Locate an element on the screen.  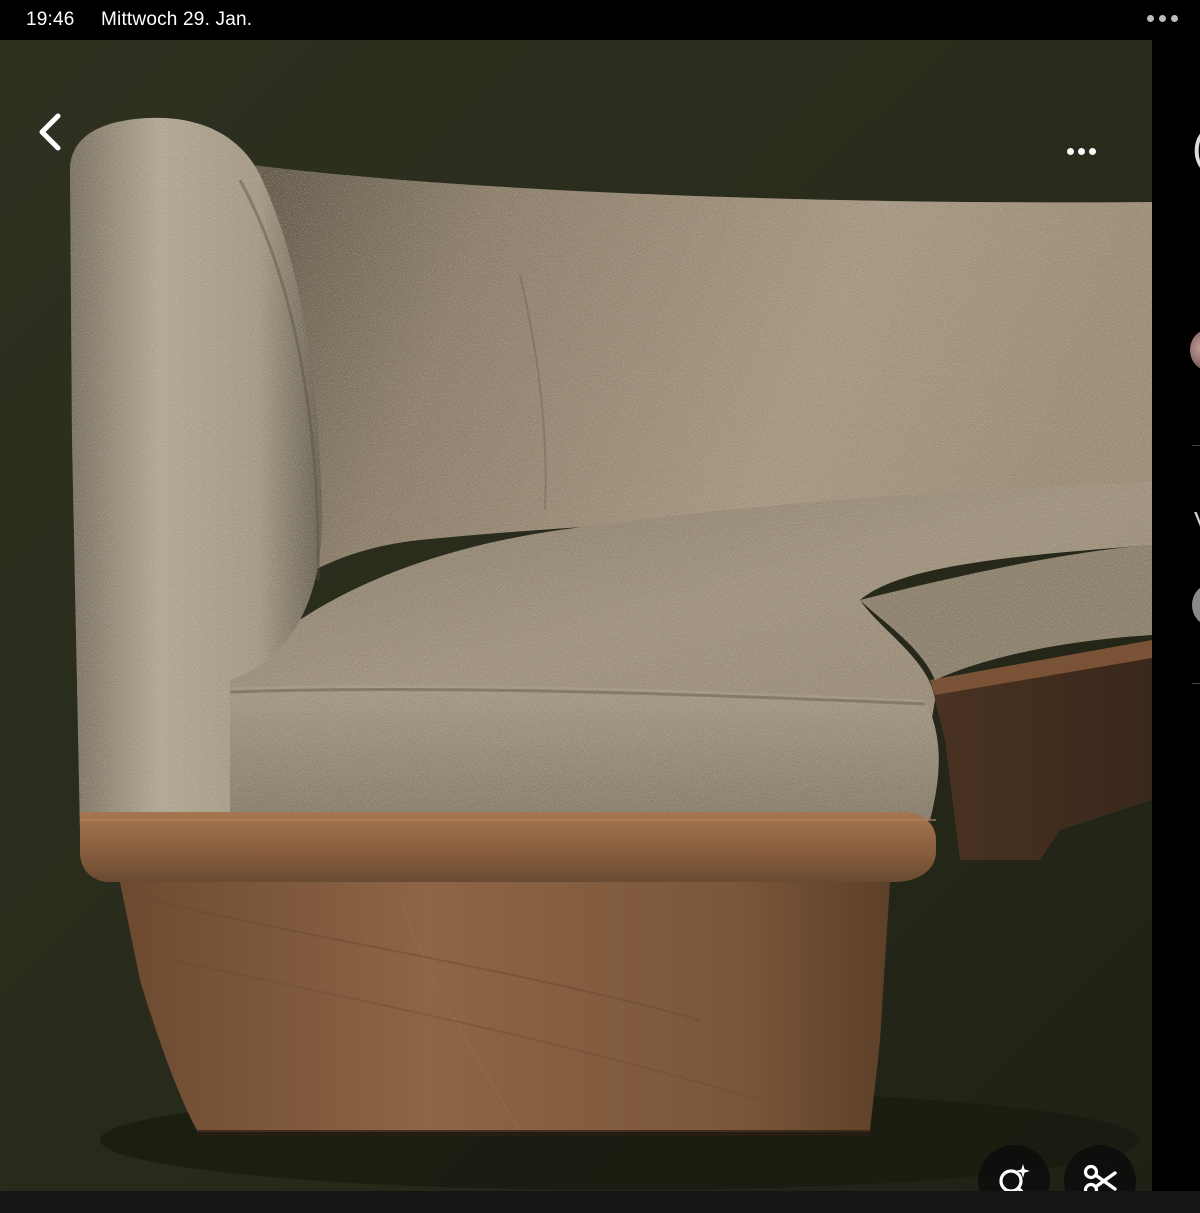
avatar is located at coordinates (1195, 350).